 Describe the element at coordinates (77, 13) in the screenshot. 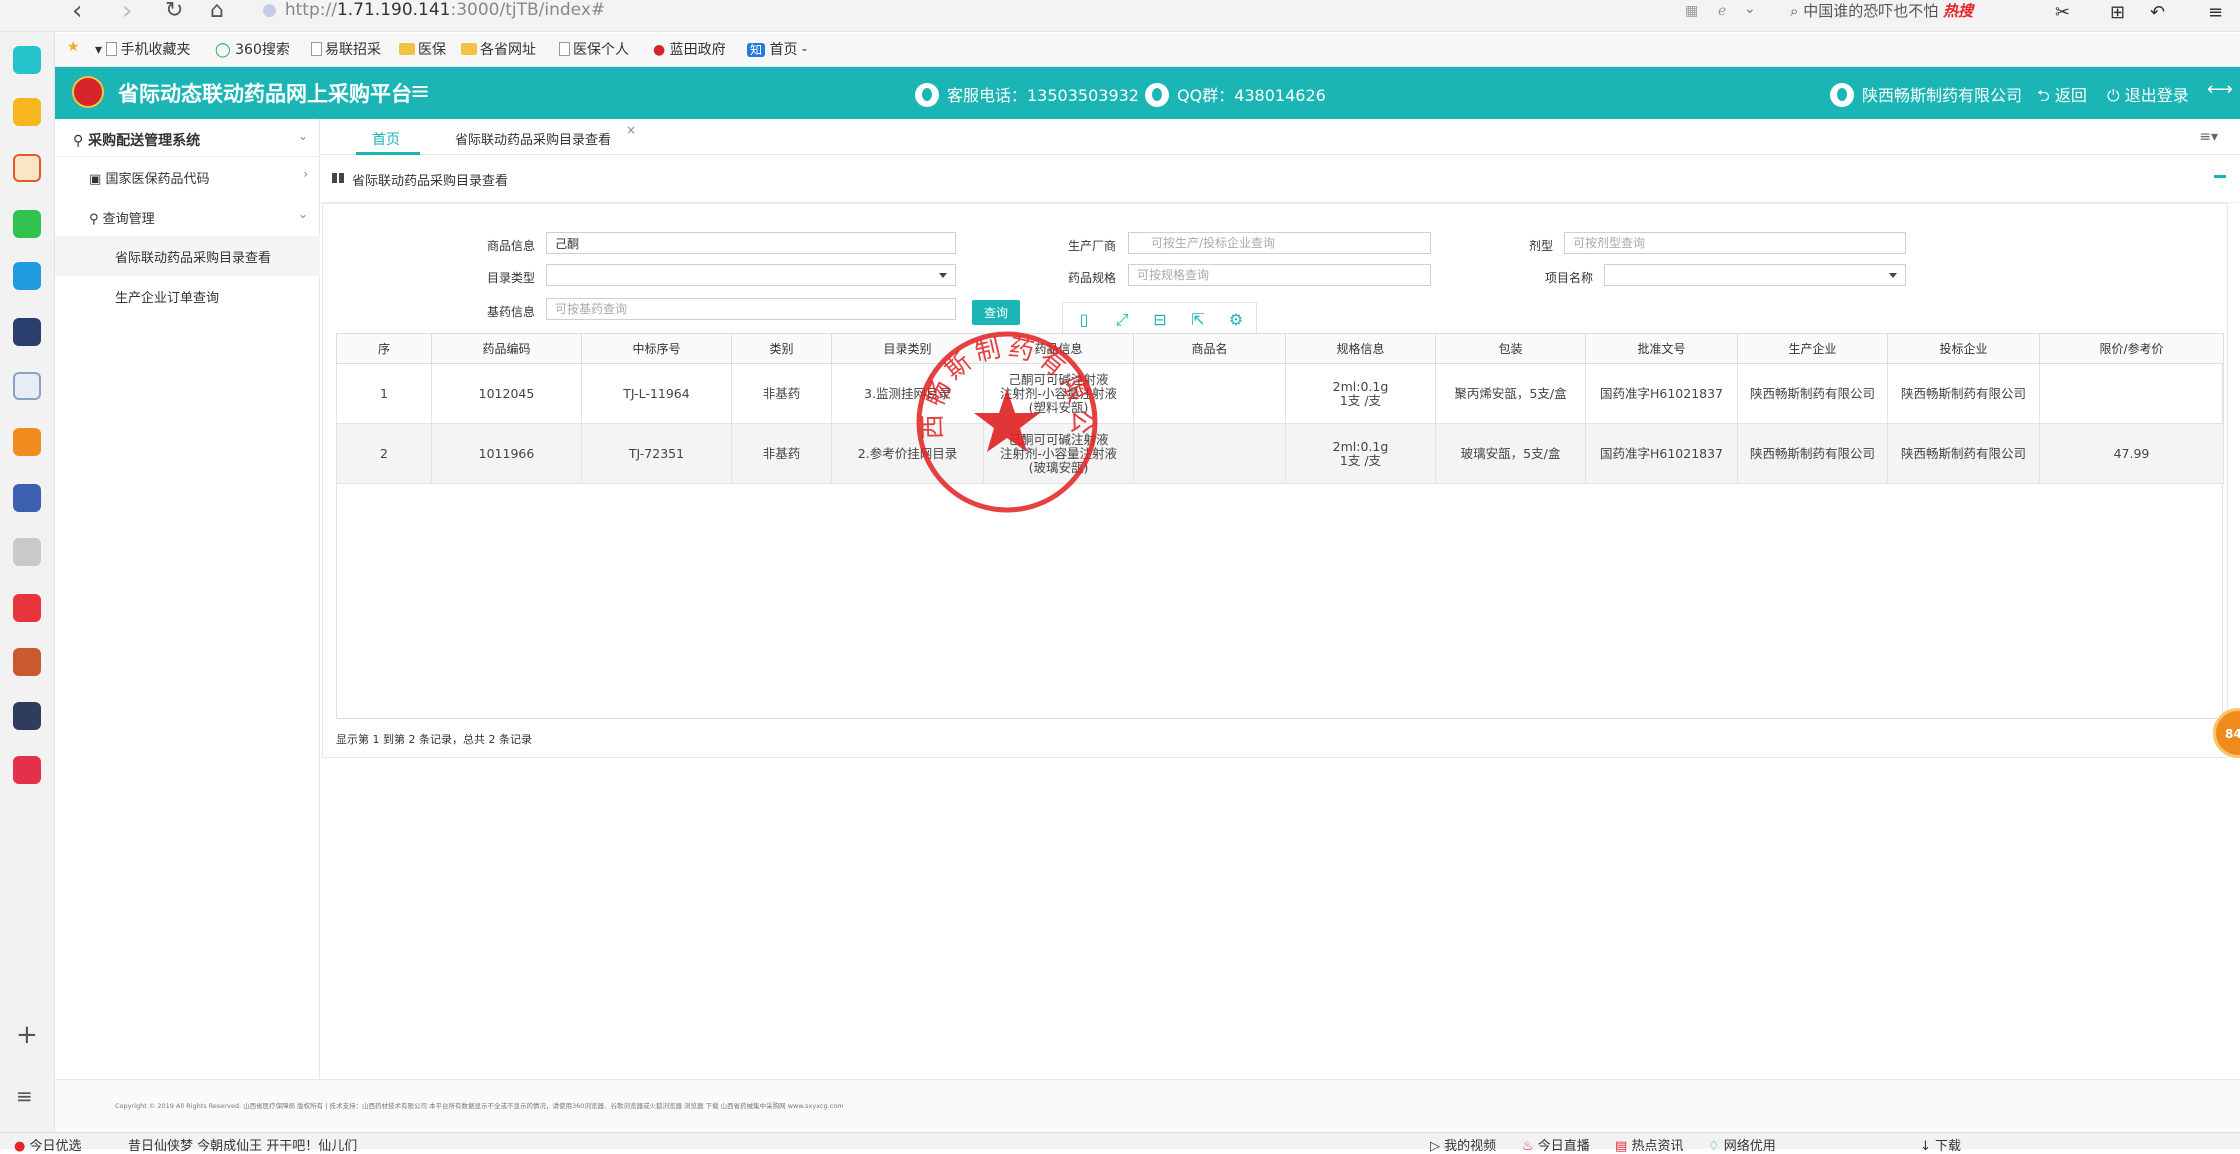

I see `back-icon: ‹` at that location.